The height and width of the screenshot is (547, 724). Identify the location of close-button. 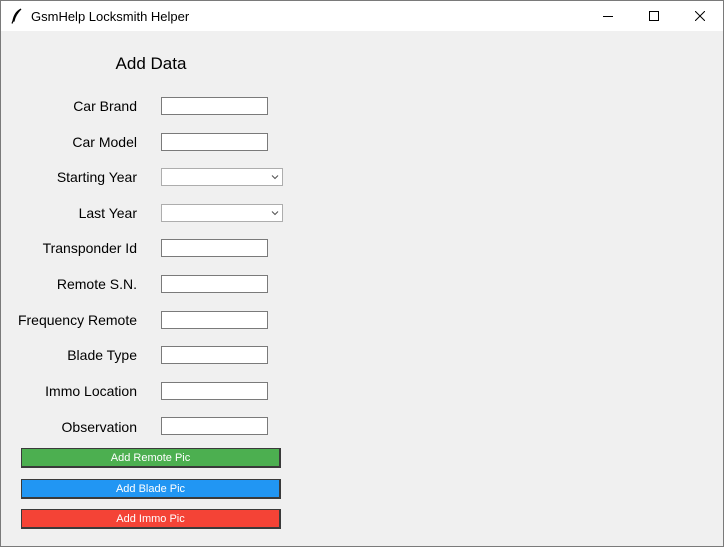
(700, 16).